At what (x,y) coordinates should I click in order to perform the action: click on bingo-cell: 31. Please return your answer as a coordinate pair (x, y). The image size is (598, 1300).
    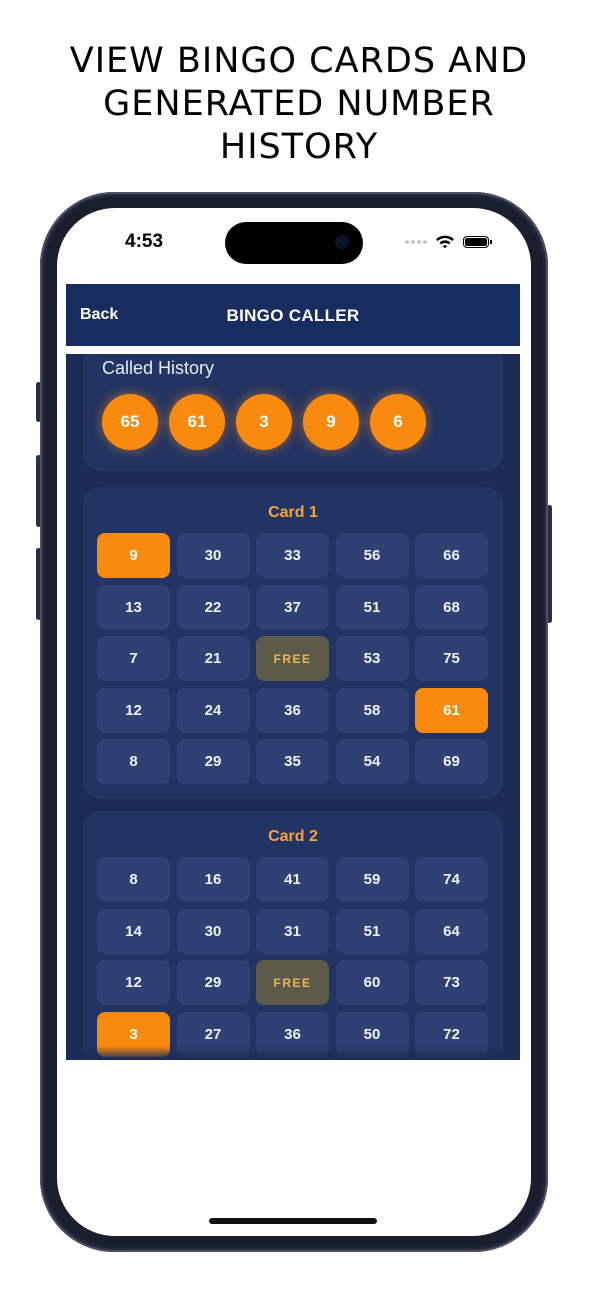
    Looking at the image, I should click on (292, 931).